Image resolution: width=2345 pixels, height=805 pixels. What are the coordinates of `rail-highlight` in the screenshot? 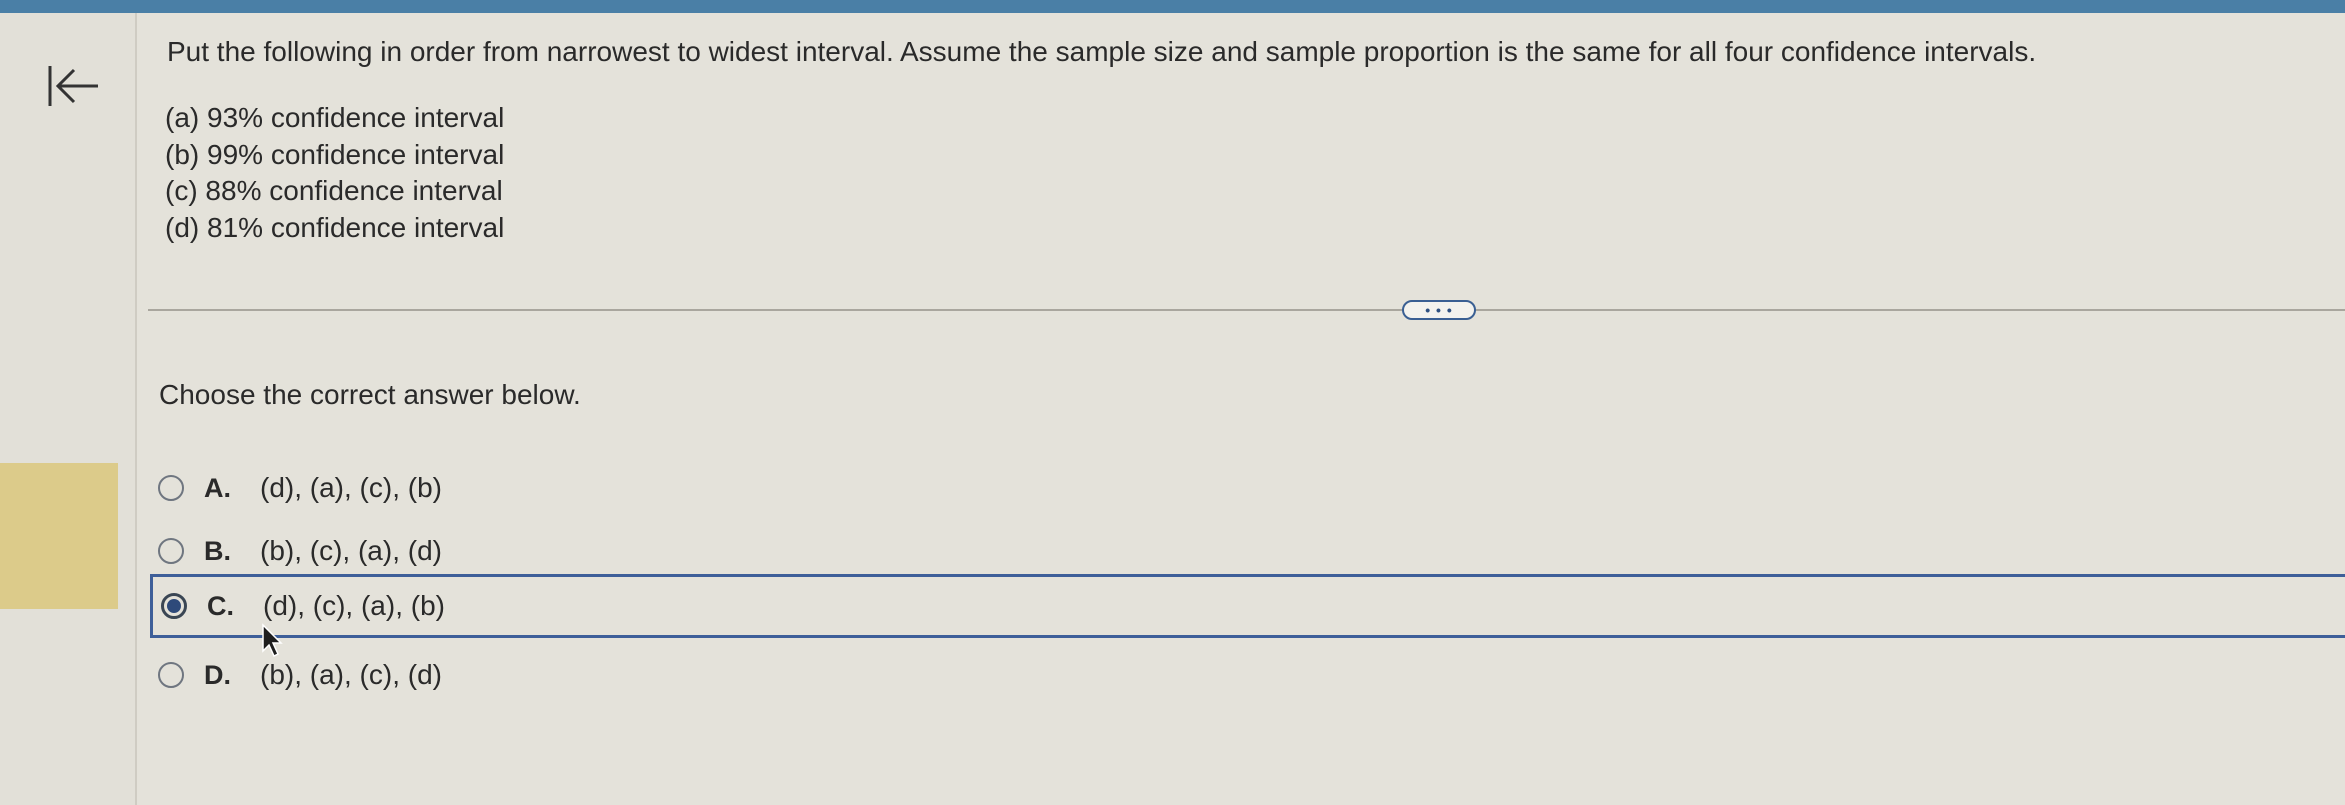 It's located at (59, 536).